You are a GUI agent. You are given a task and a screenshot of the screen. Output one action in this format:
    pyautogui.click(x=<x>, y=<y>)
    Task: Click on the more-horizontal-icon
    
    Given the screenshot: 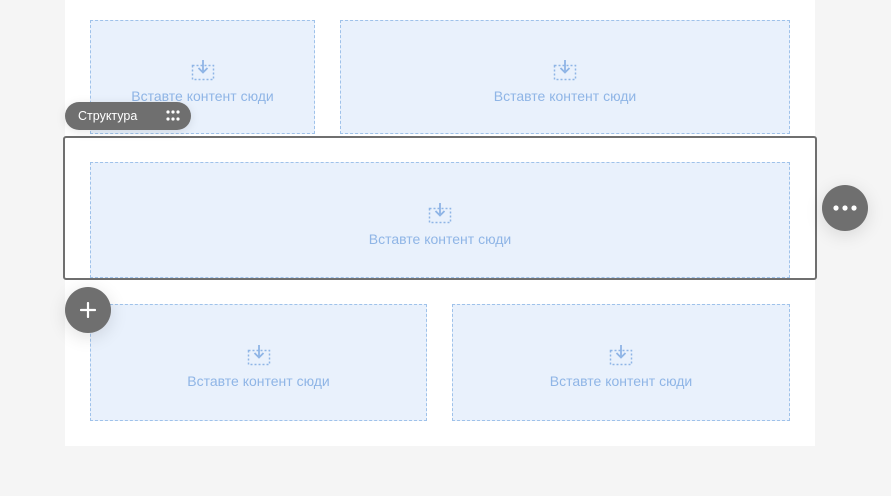 What is the action you would take?
    pyautogui.click(x=845, y=208)
    